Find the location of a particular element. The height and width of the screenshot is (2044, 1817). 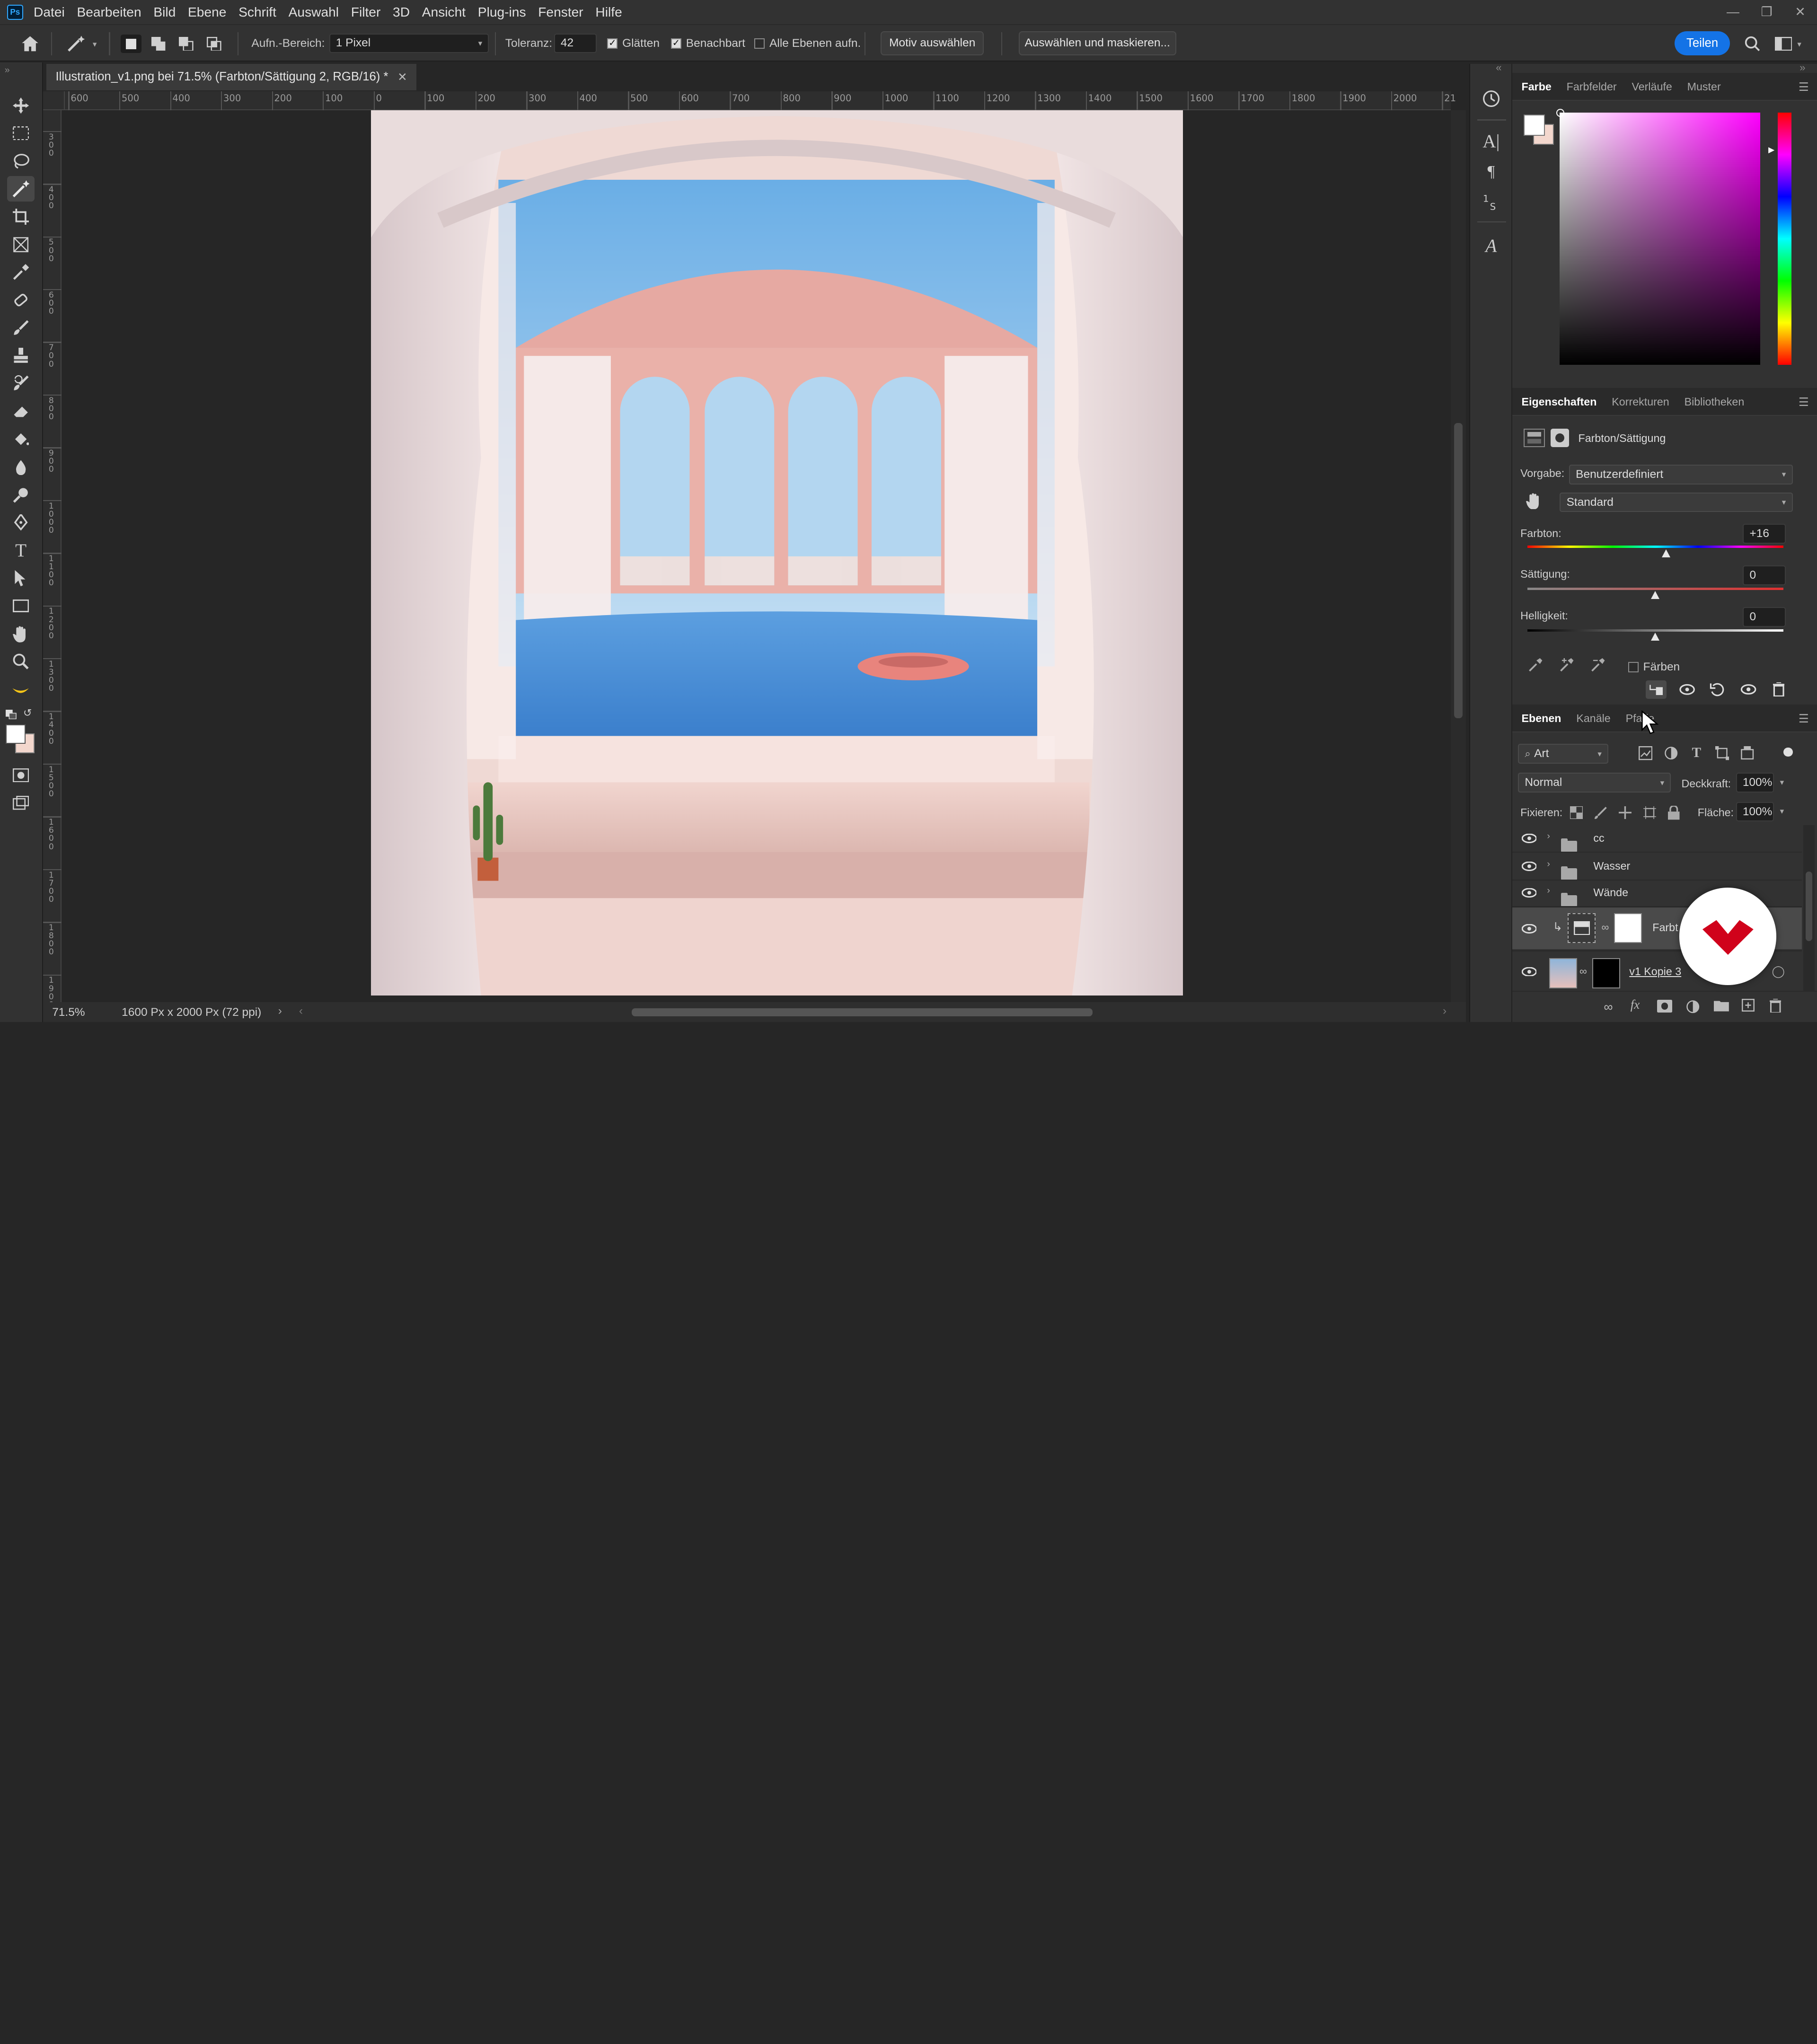

crop-tool-icon is located at coordinates (21, 216).